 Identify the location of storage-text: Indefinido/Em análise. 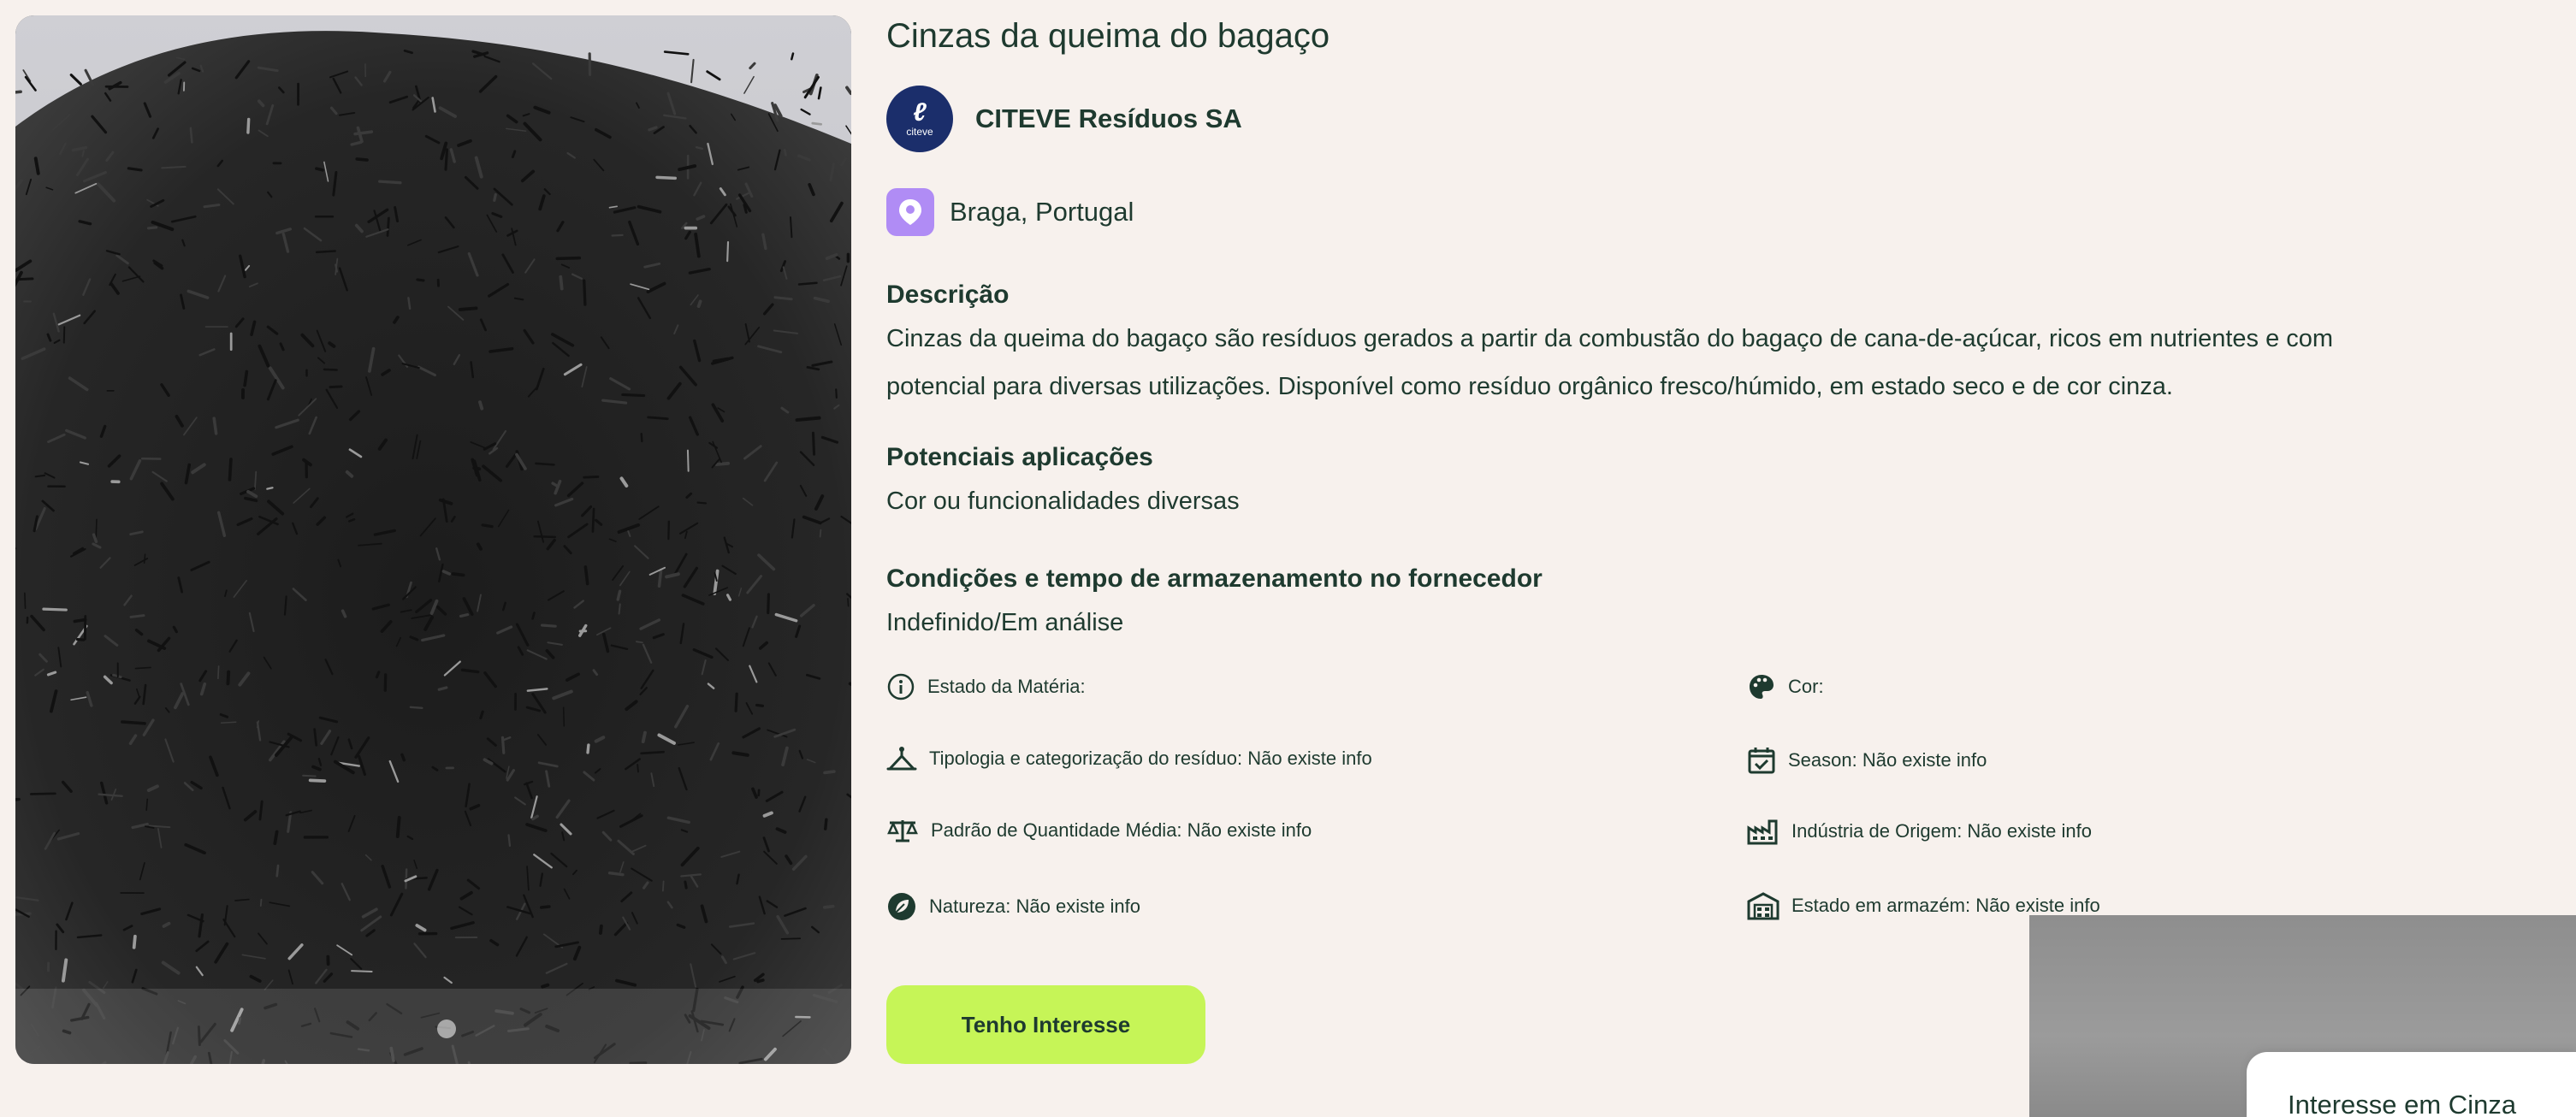
(1005, 623).